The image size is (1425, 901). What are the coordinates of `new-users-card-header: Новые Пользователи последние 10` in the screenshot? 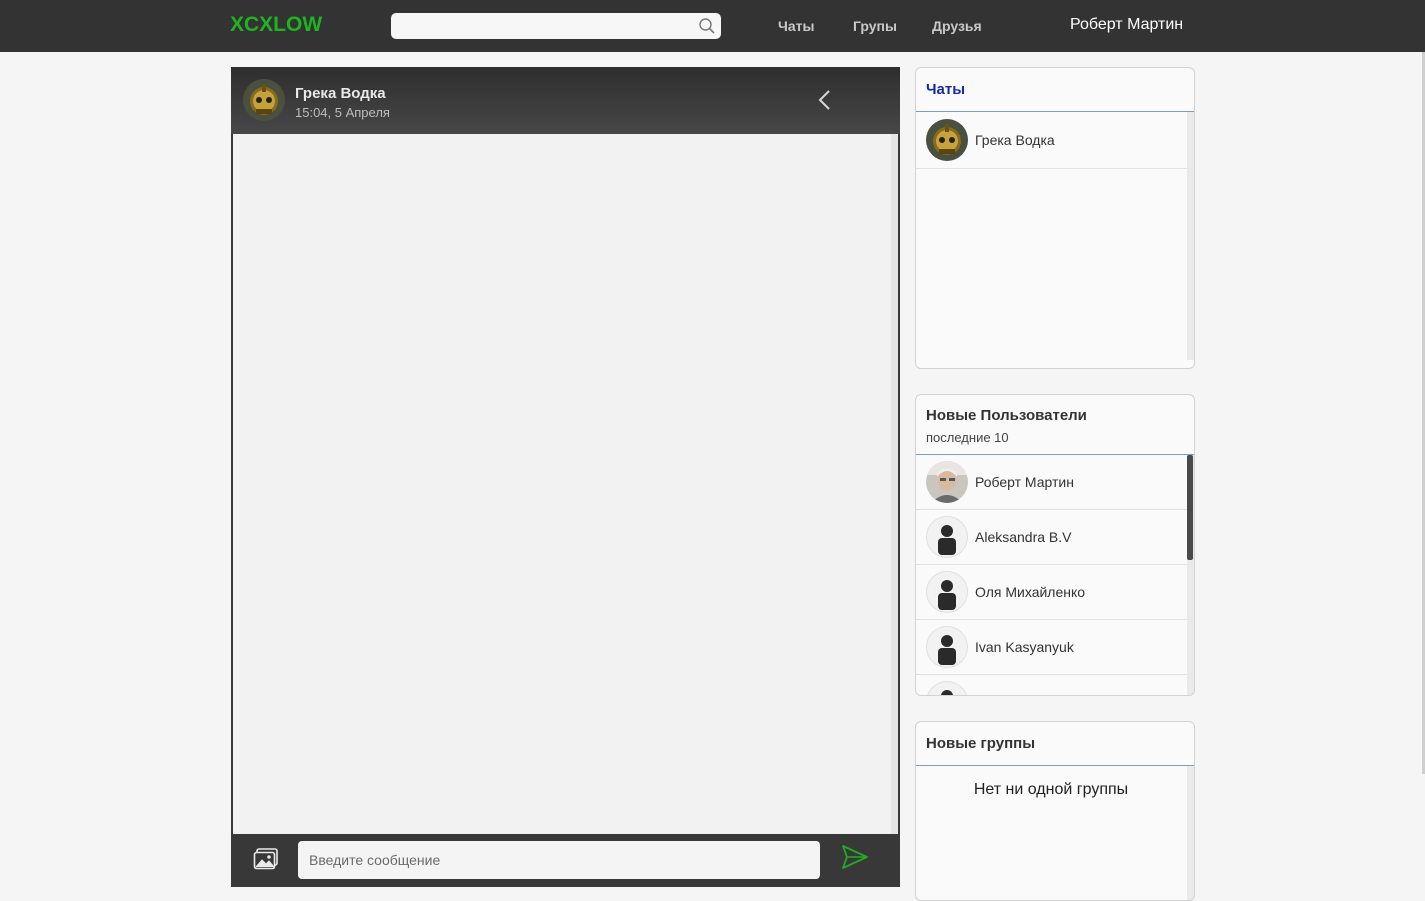 It's located at (1055, 425).